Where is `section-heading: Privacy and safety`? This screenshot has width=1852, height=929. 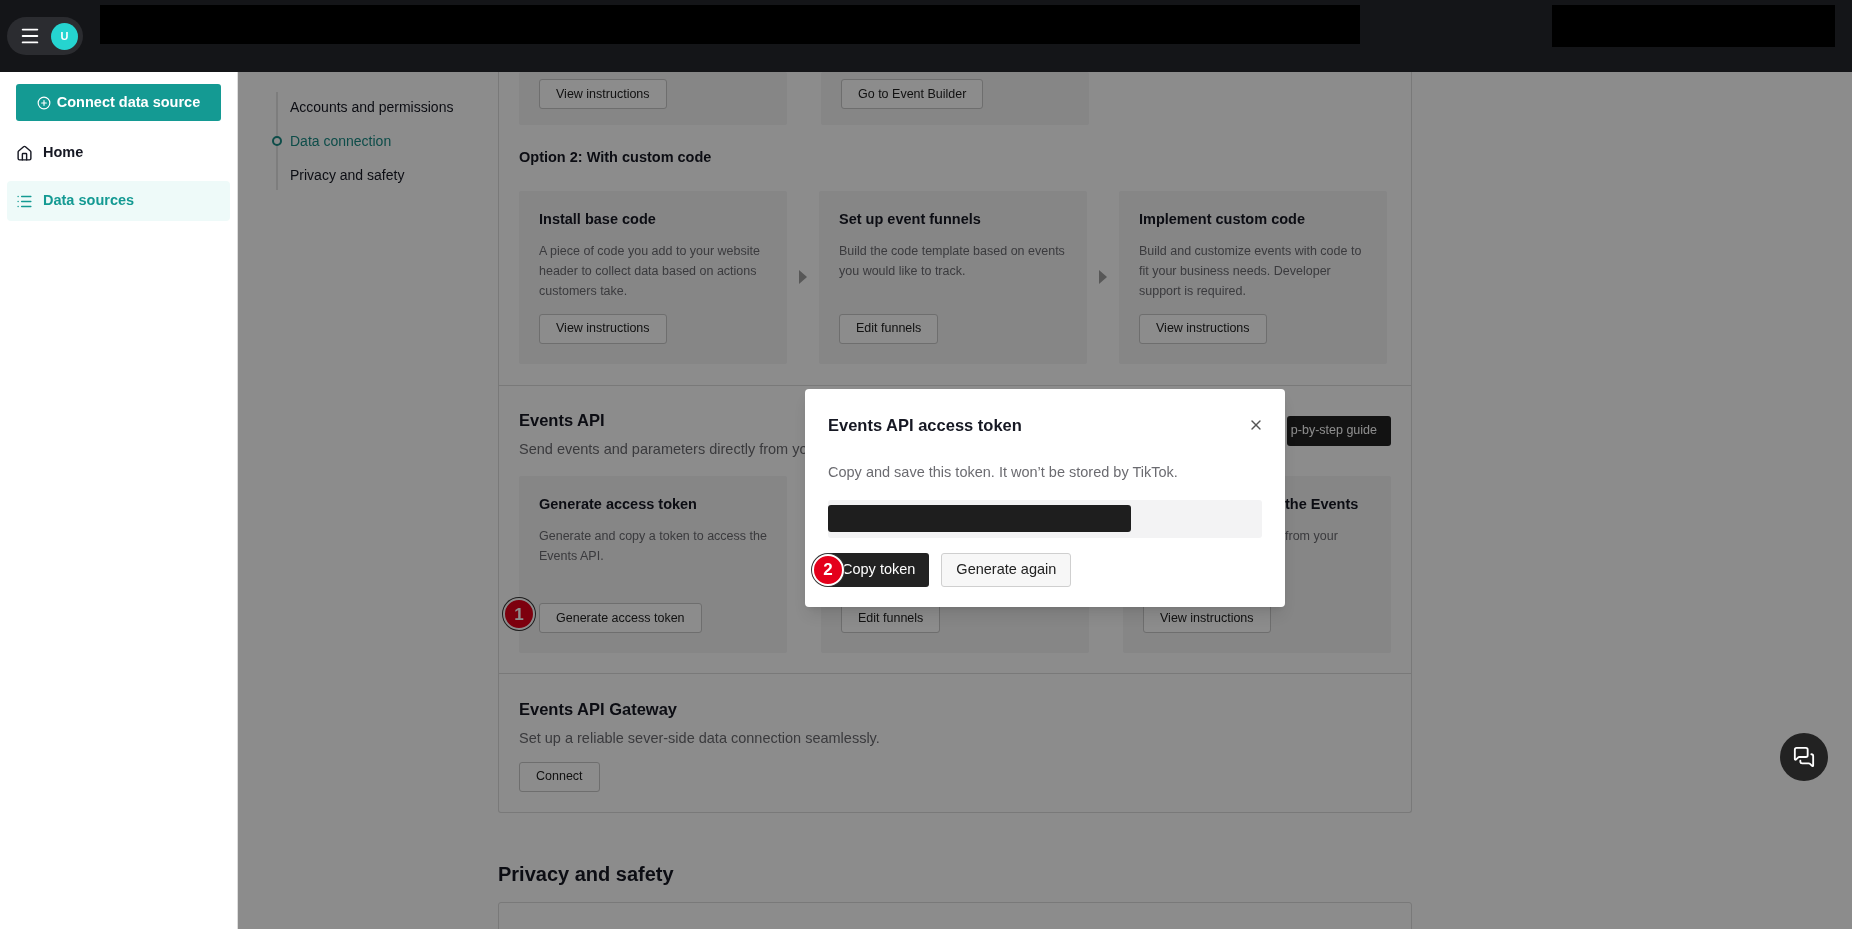
section-heading: Privacy and safety is located at coordinates (586, 874).